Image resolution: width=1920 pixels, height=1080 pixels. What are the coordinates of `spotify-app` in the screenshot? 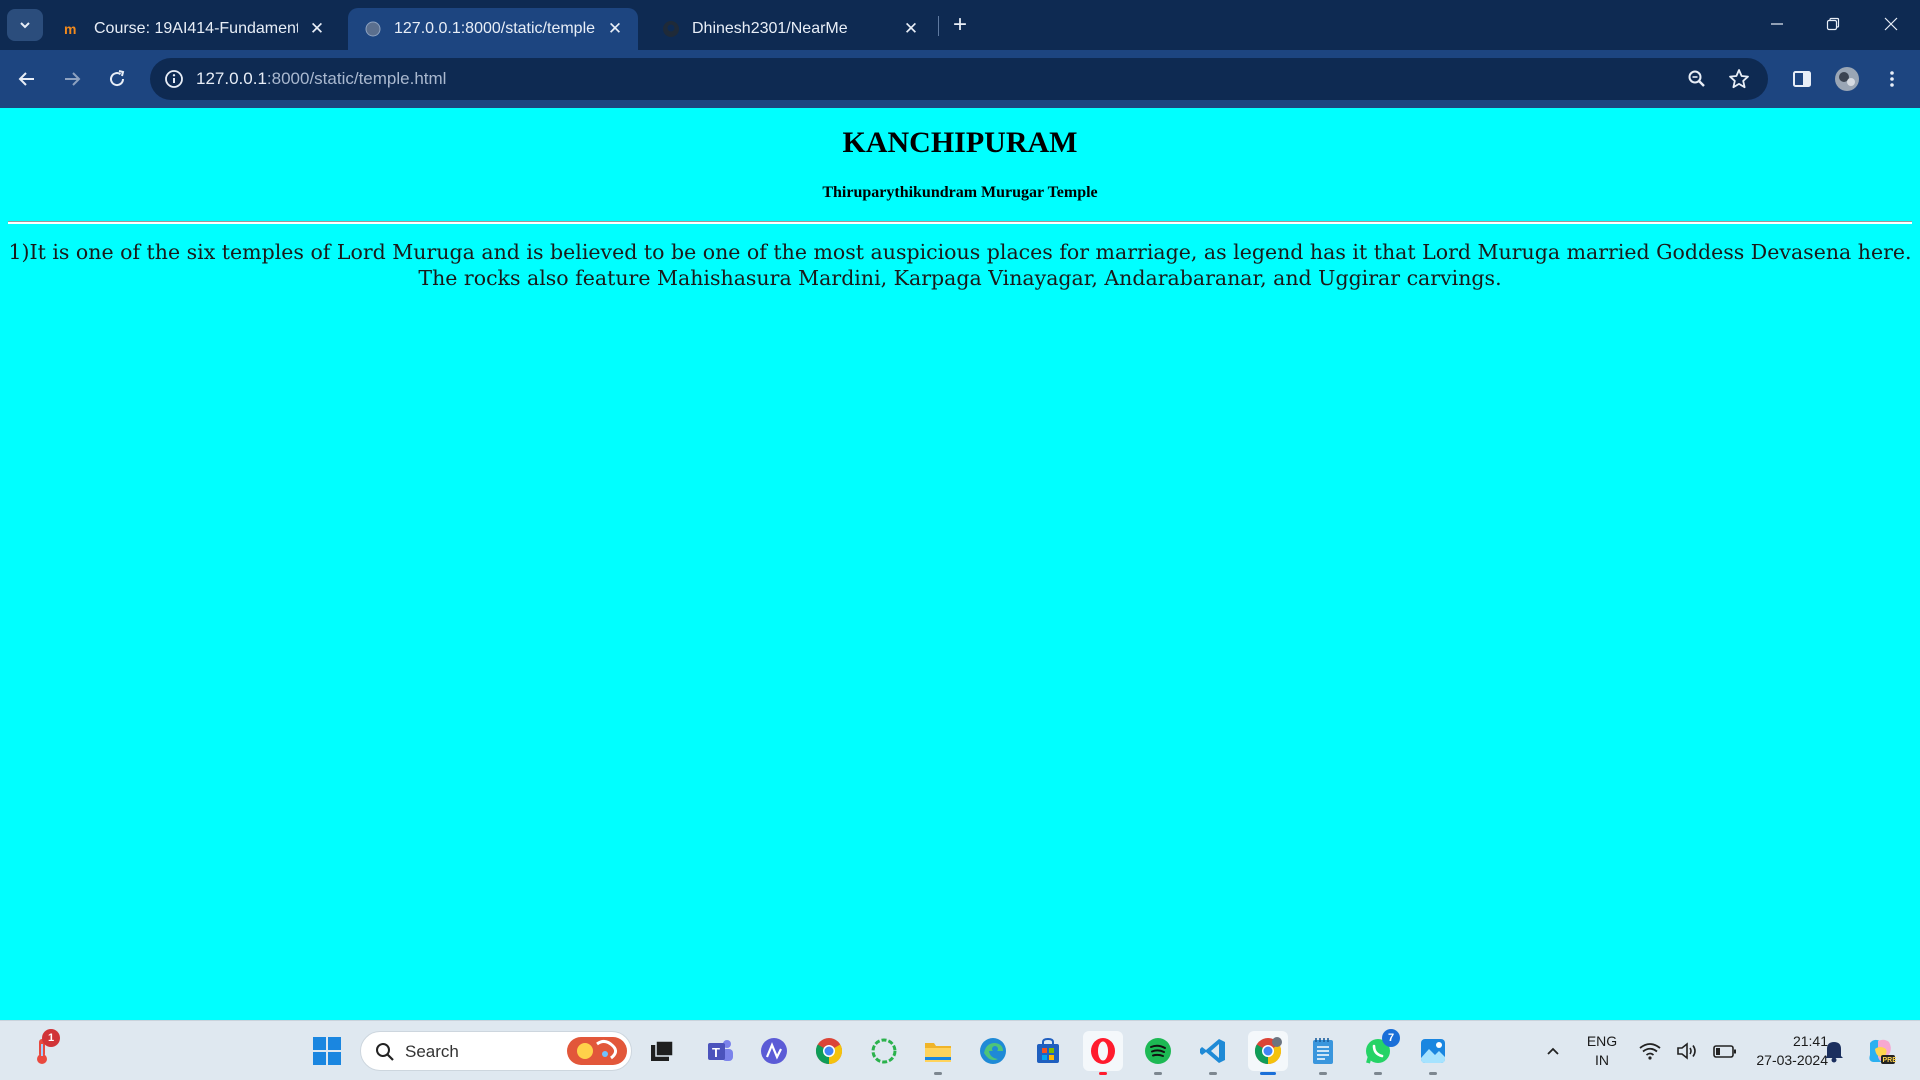 It's located at (1158, 1053).